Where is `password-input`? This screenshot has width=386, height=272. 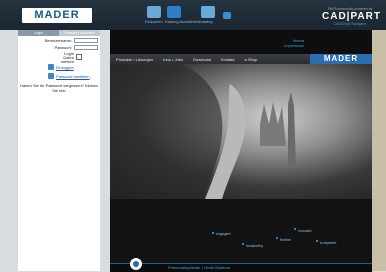 password-input is located at coordinates (86, 47).